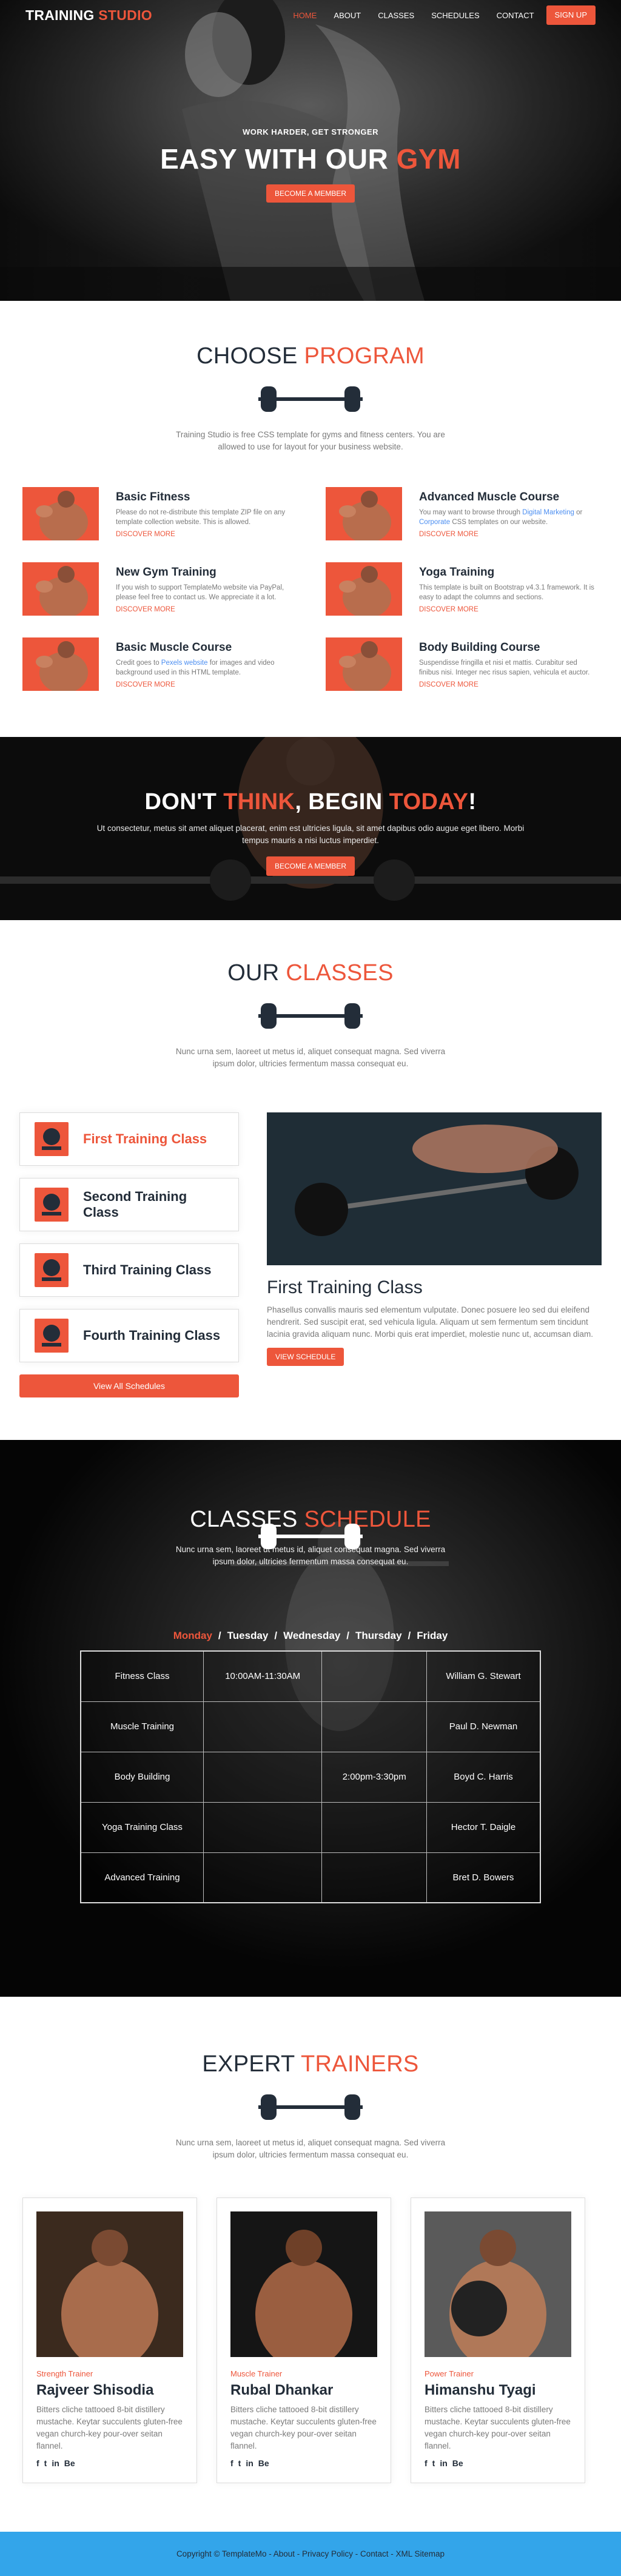 The width and height of the screenshot is (621, 2576). I want to click on day-wednesday: Wednesday, so click(311, 1635).